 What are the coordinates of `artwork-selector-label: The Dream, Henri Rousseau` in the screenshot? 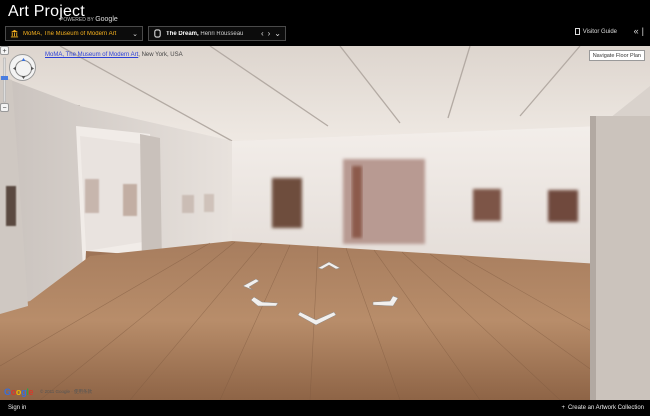 It's located at (213, 34).